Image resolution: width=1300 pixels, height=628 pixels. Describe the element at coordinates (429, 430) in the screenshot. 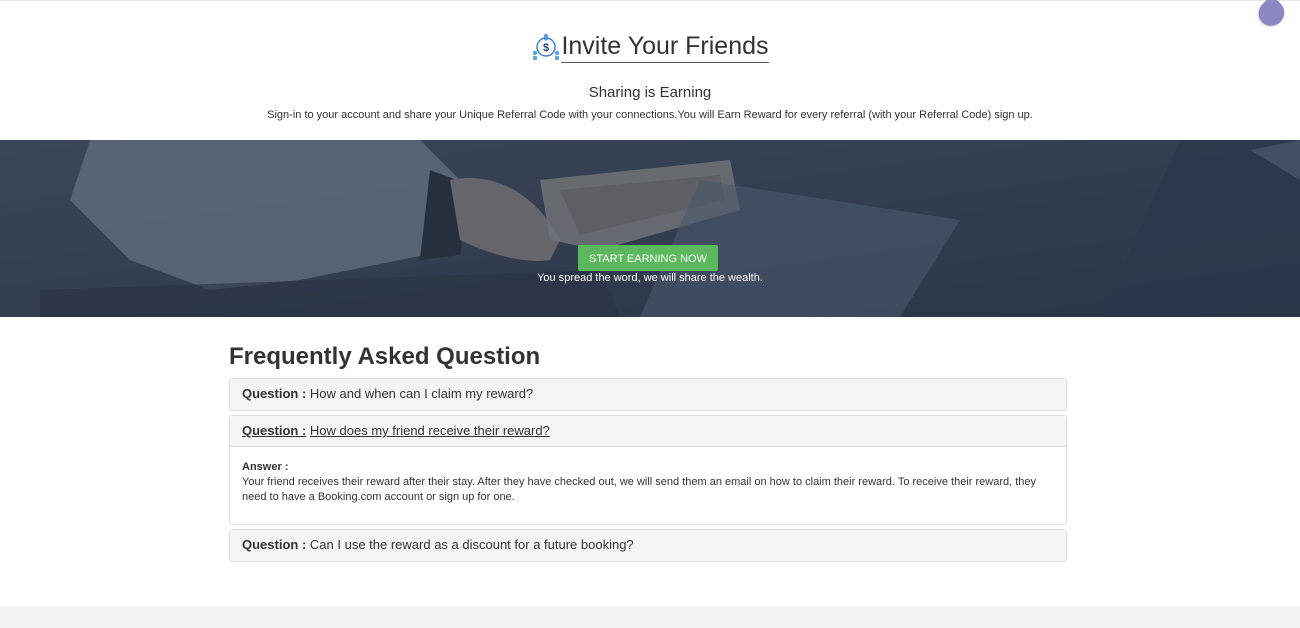

I see `question-text: How does my friend receive their reward?` at that location.